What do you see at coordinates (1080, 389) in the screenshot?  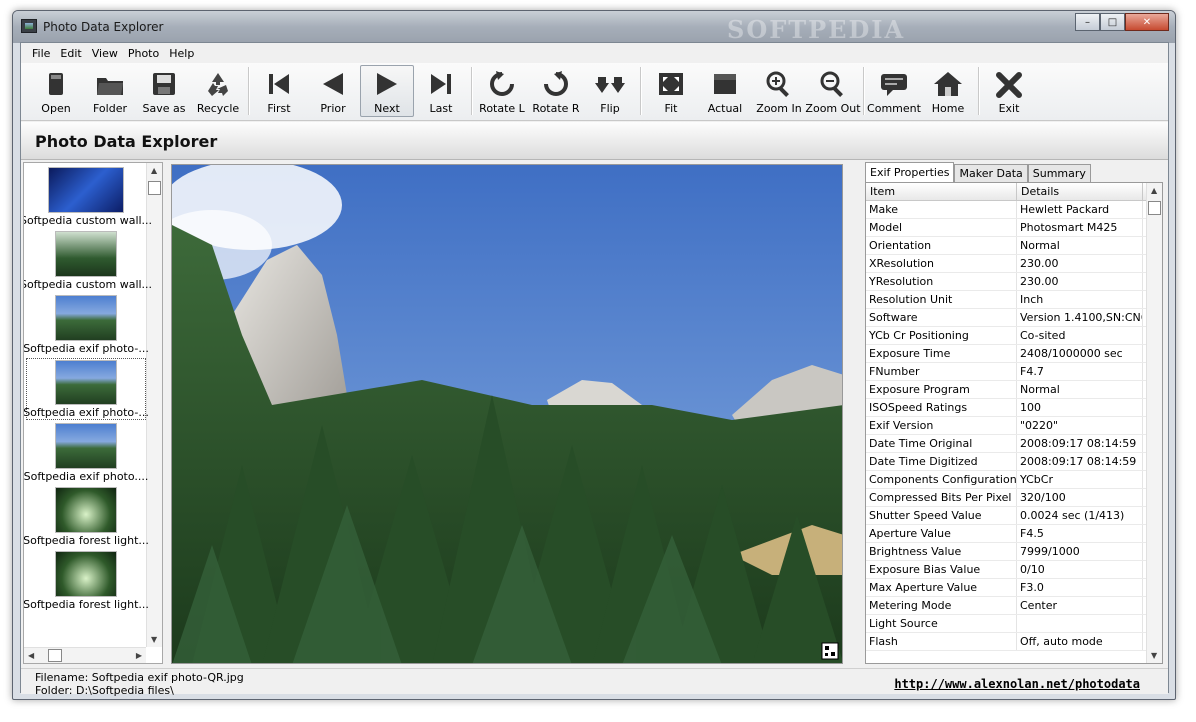 I see `exif-detail: Normal` at bounding box center [1080, 389].